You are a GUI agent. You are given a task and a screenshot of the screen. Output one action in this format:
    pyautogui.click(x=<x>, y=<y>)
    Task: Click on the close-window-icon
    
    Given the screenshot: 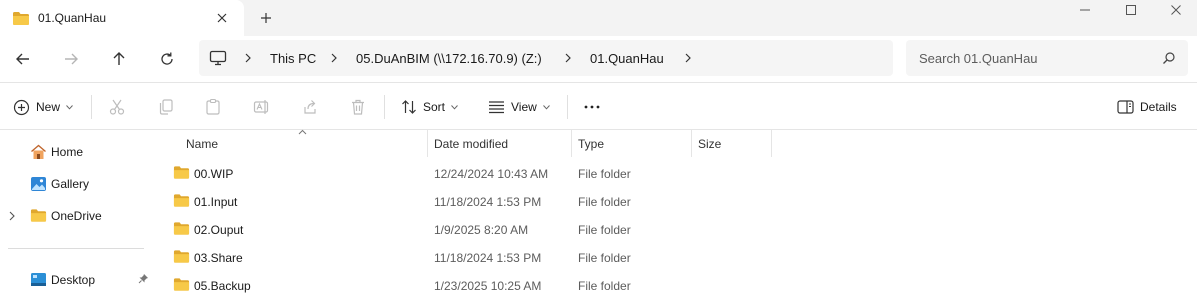 What is the action you would take?
    pyautogui.click(x=1176, y=10)
    